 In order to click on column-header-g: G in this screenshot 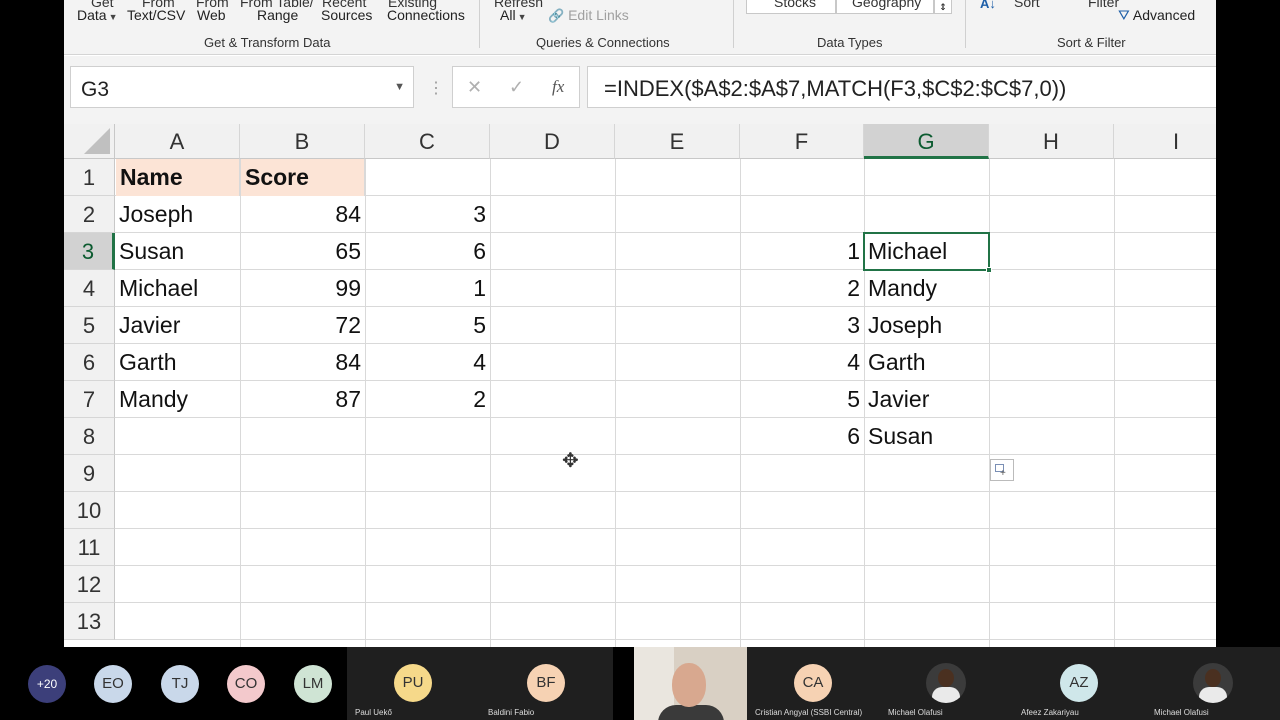, I will do `click(926, 141)`.